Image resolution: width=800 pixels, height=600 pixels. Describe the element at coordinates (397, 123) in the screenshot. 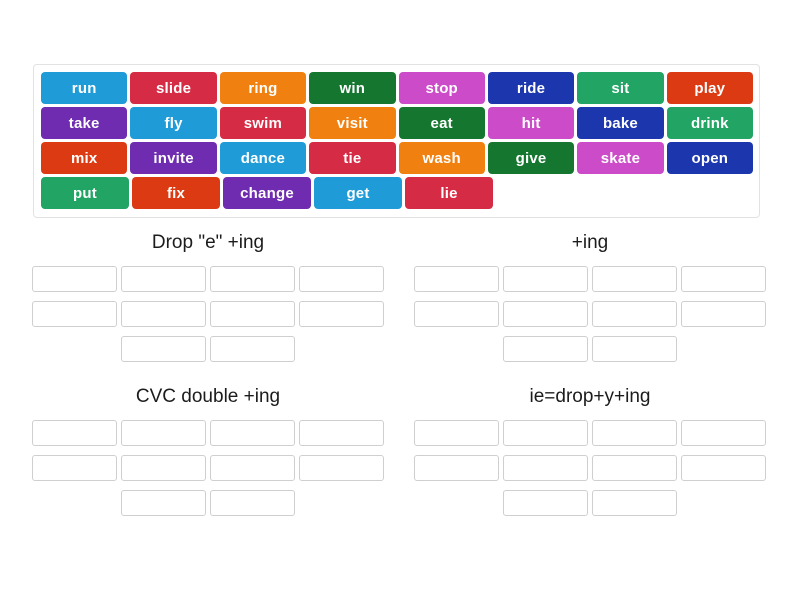

I see `word-bank-row: take fly swim visit eat hit bake drink` at that location.